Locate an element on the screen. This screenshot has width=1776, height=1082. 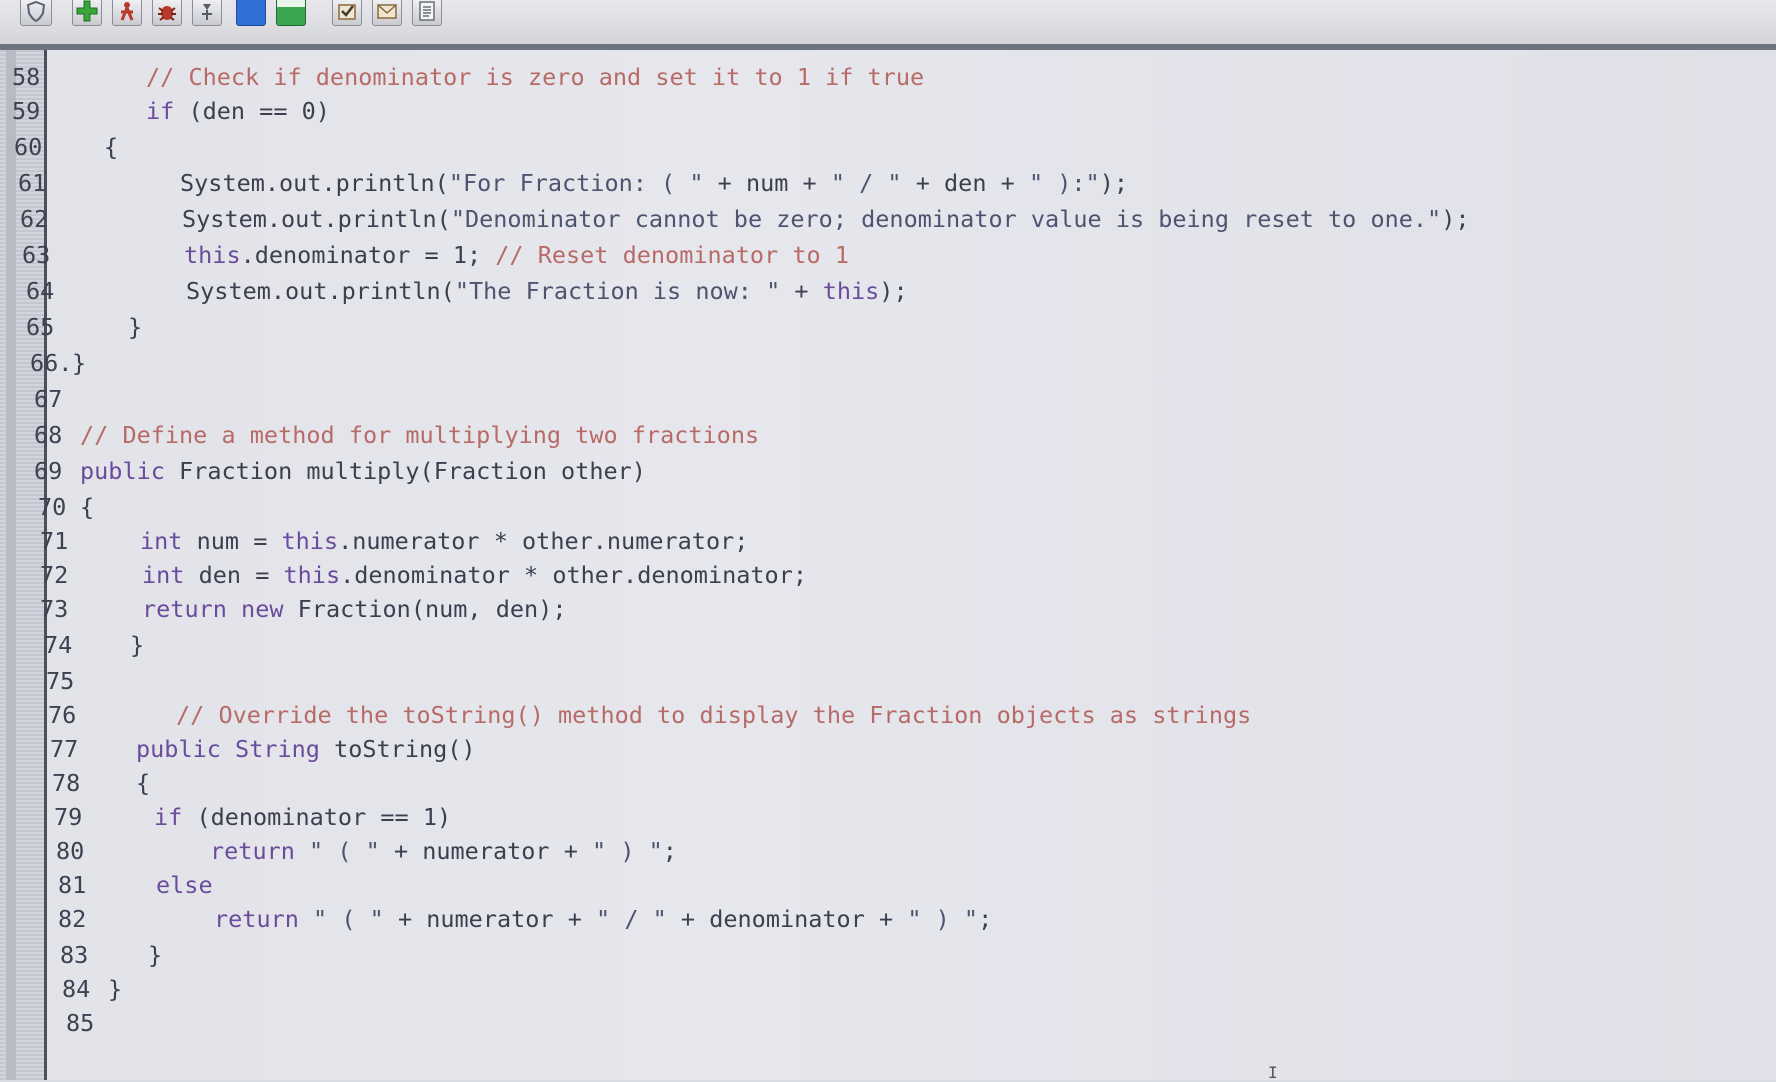
debug-bug-icon is located at coordinates (167, 13).